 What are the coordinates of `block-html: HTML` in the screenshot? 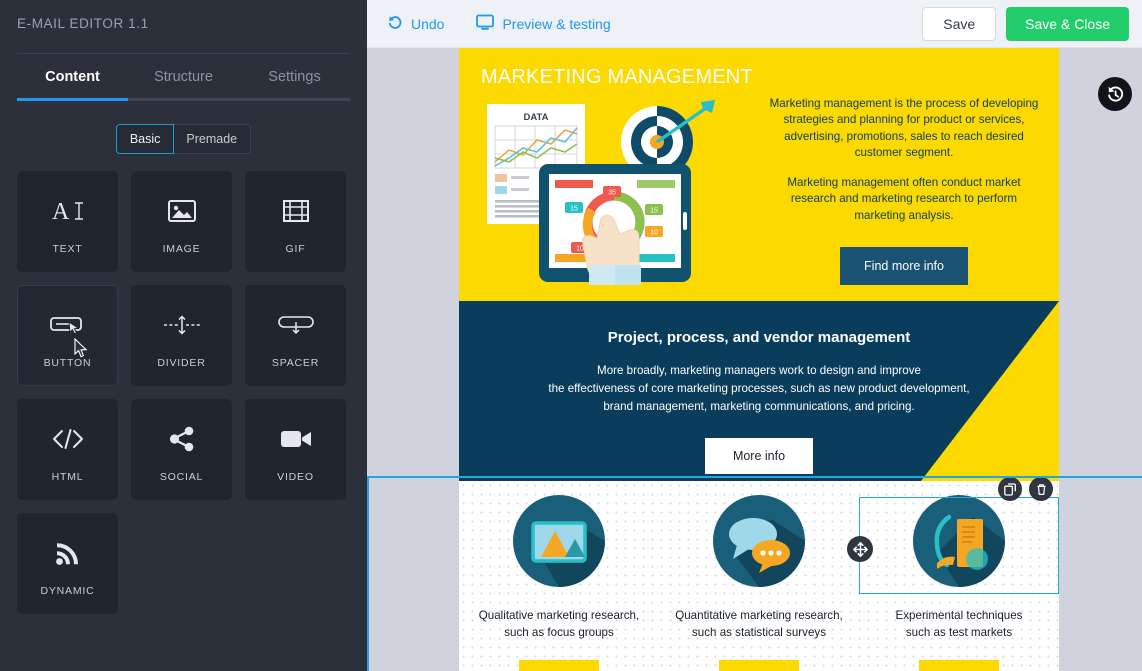 It's located at (67, 449).